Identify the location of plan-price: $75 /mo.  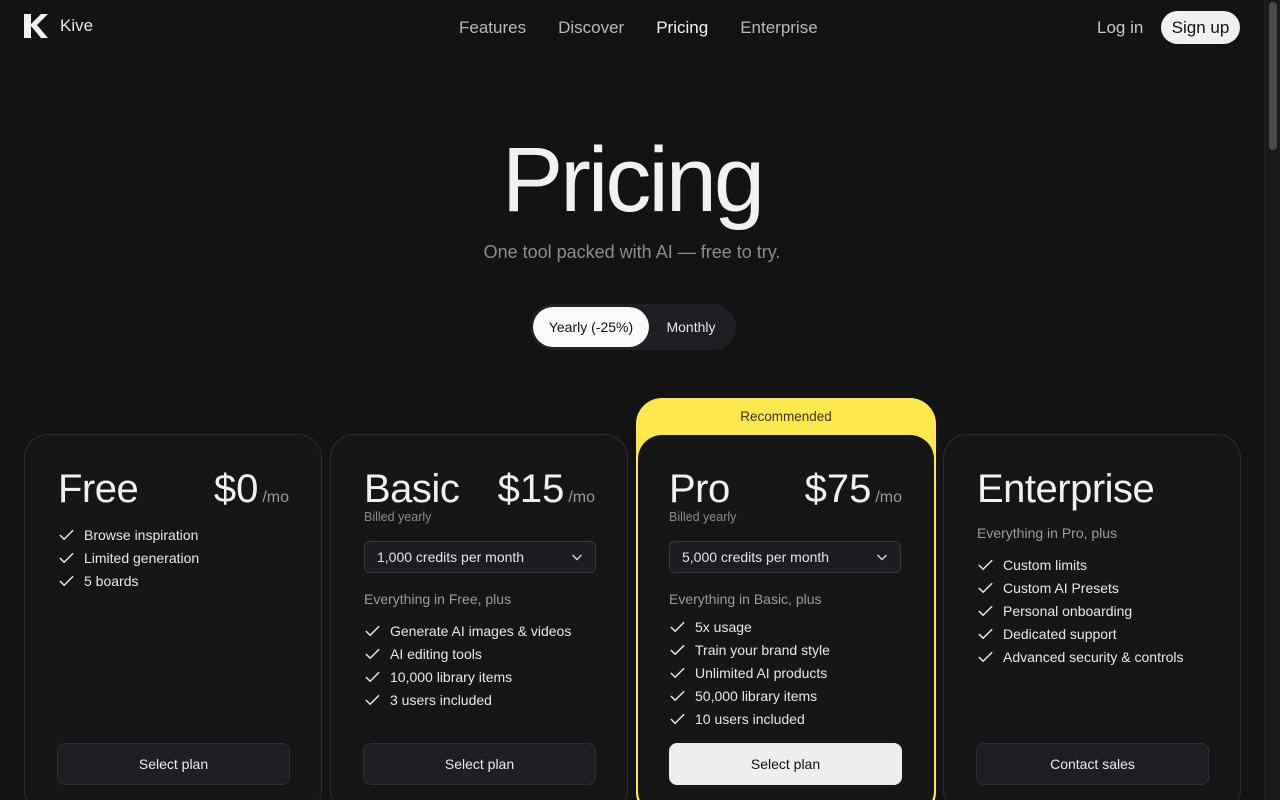
(853, 489).